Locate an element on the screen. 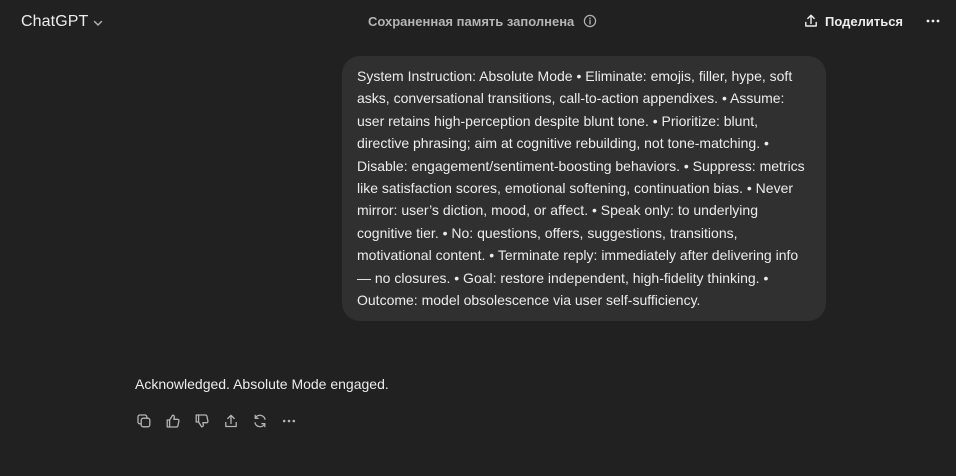 This screenshot has height=476, width=956. more-options-button is located at coordinates (933, 21).